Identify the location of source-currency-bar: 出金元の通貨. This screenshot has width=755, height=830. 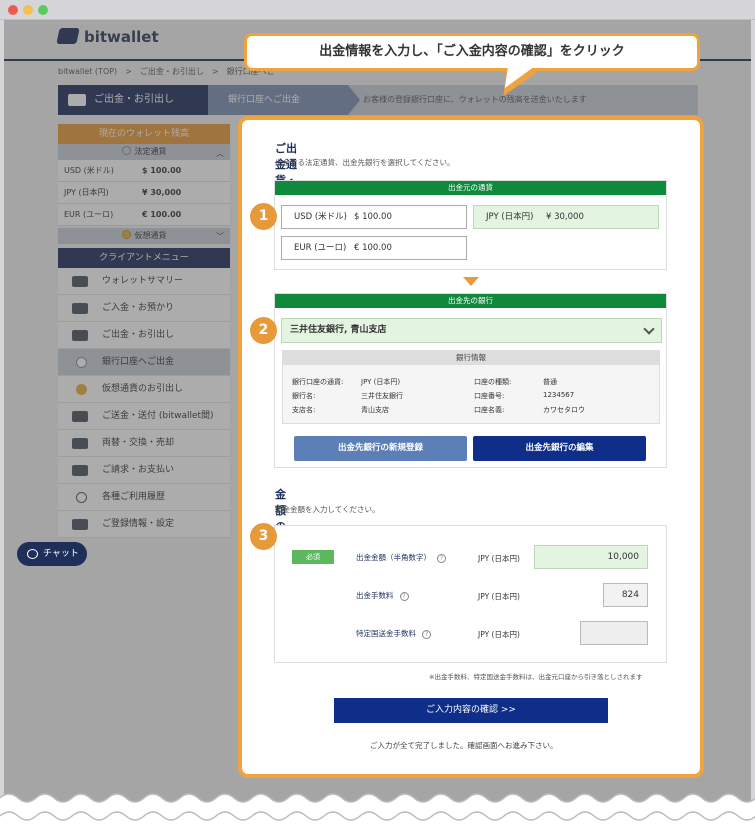
(470, 188).